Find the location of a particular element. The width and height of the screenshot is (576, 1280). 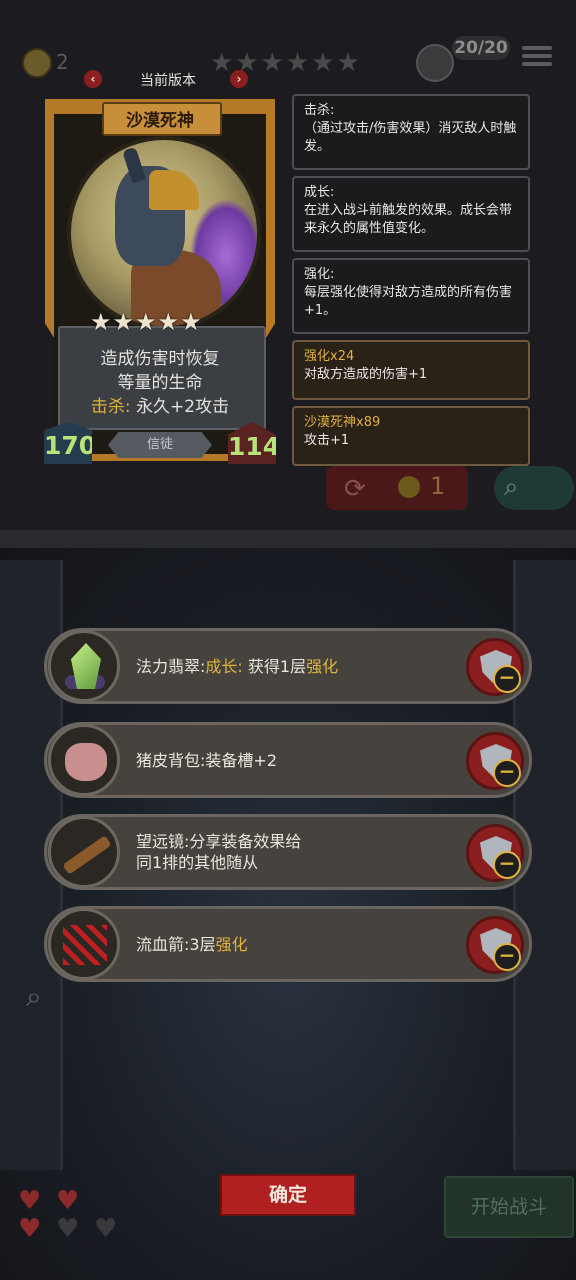

coin-count: 2 is located at coordinates (62, 62).